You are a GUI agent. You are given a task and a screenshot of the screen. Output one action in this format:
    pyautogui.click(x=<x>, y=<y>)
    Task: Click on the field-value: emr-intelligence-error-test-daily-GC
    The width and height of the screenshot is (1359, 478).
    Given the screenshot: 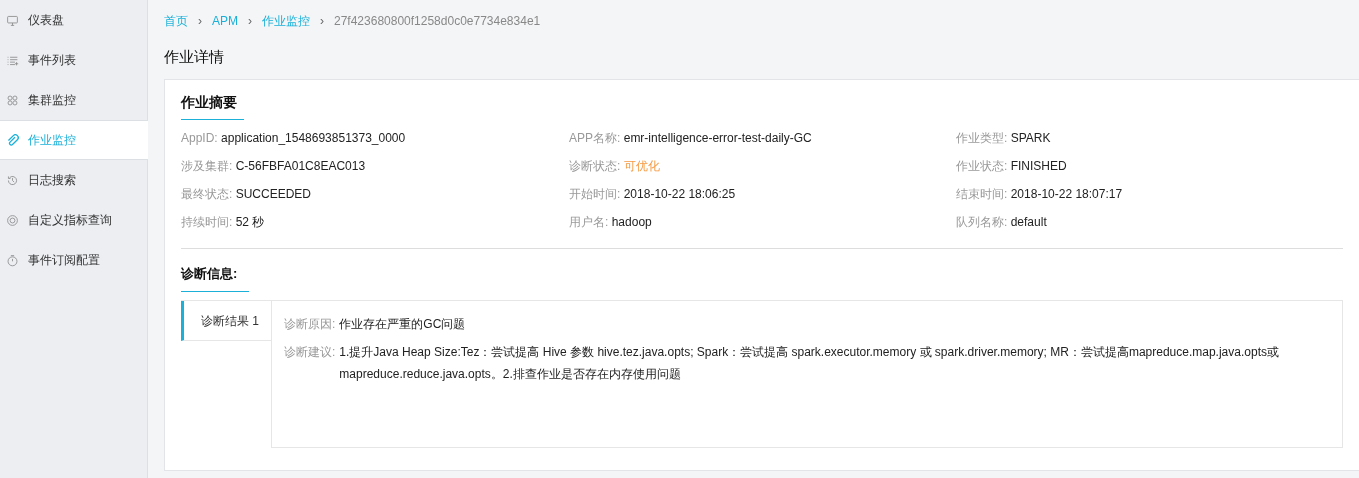 What is the action you would take?
    pyautogui.click(x=717, y=138)
    